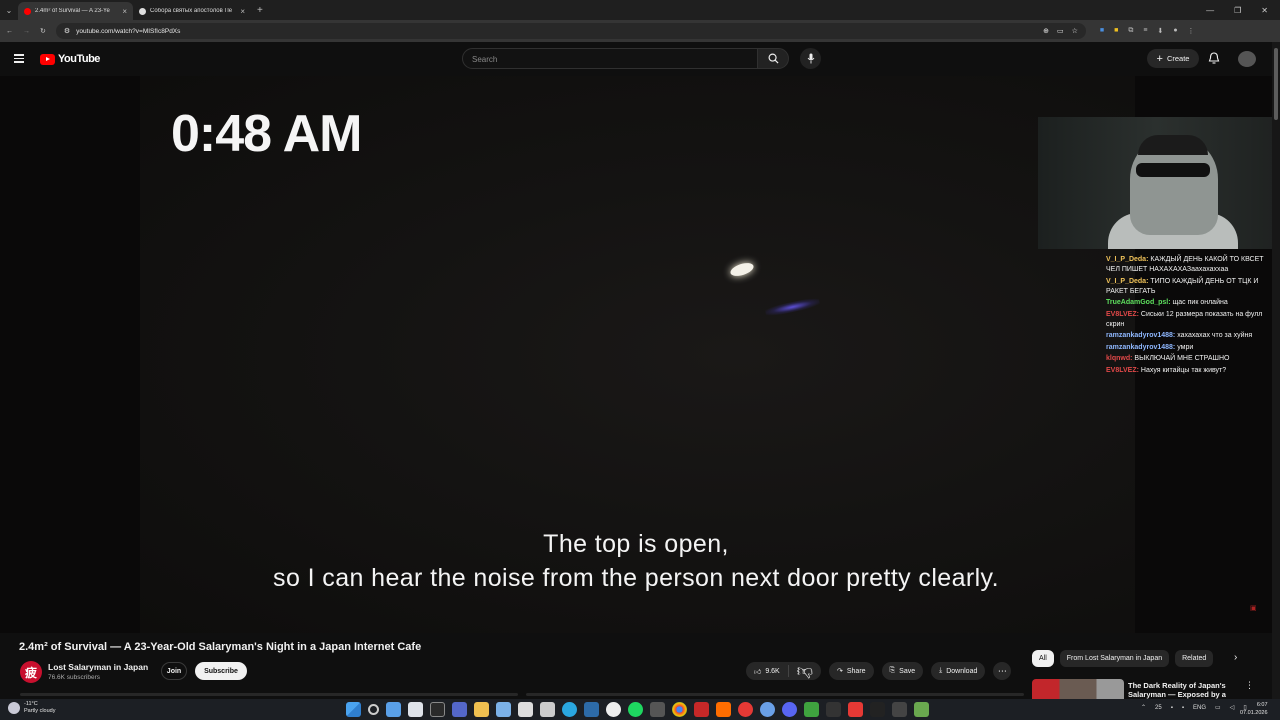 The height and width of the screenshot is (720, 1280). I want to click on reload-icon: ↻, so click(43, 31).